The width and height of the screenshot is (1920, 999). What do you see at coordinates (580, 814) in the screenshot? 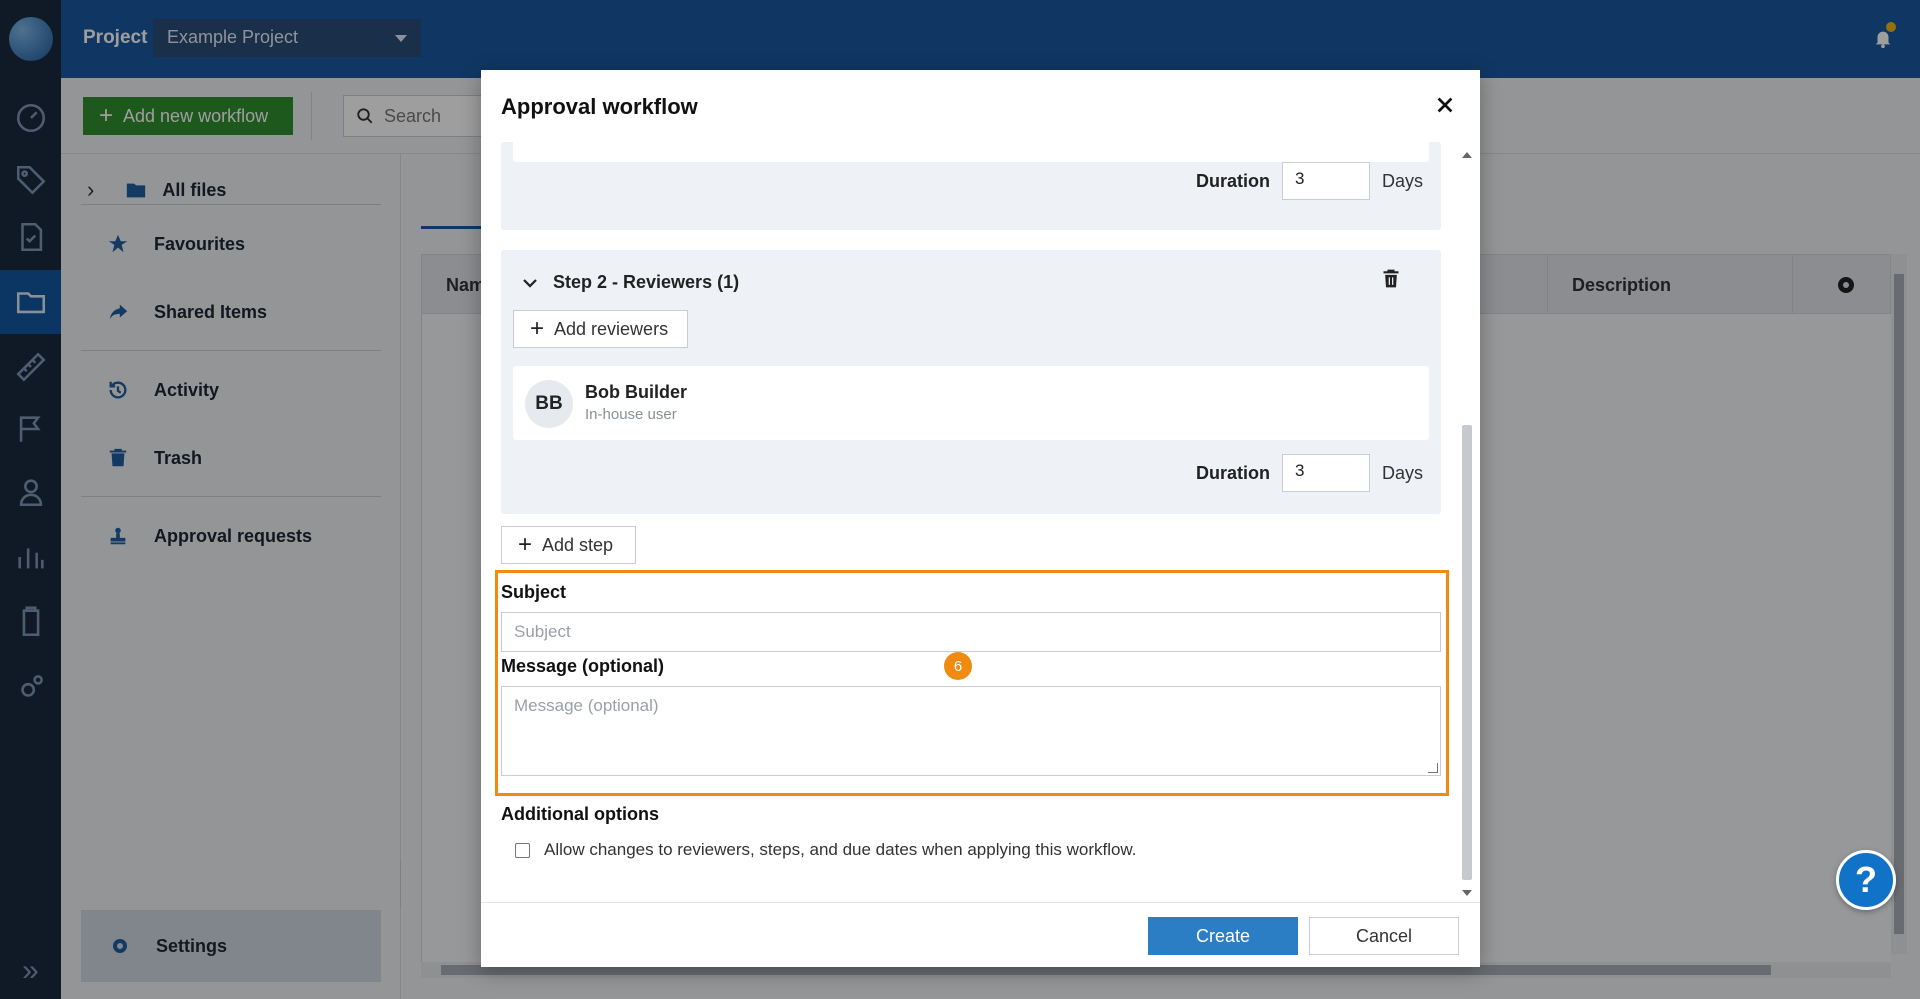
I see `additional-options-heading: Additional options` at bounding box center [580, 814].